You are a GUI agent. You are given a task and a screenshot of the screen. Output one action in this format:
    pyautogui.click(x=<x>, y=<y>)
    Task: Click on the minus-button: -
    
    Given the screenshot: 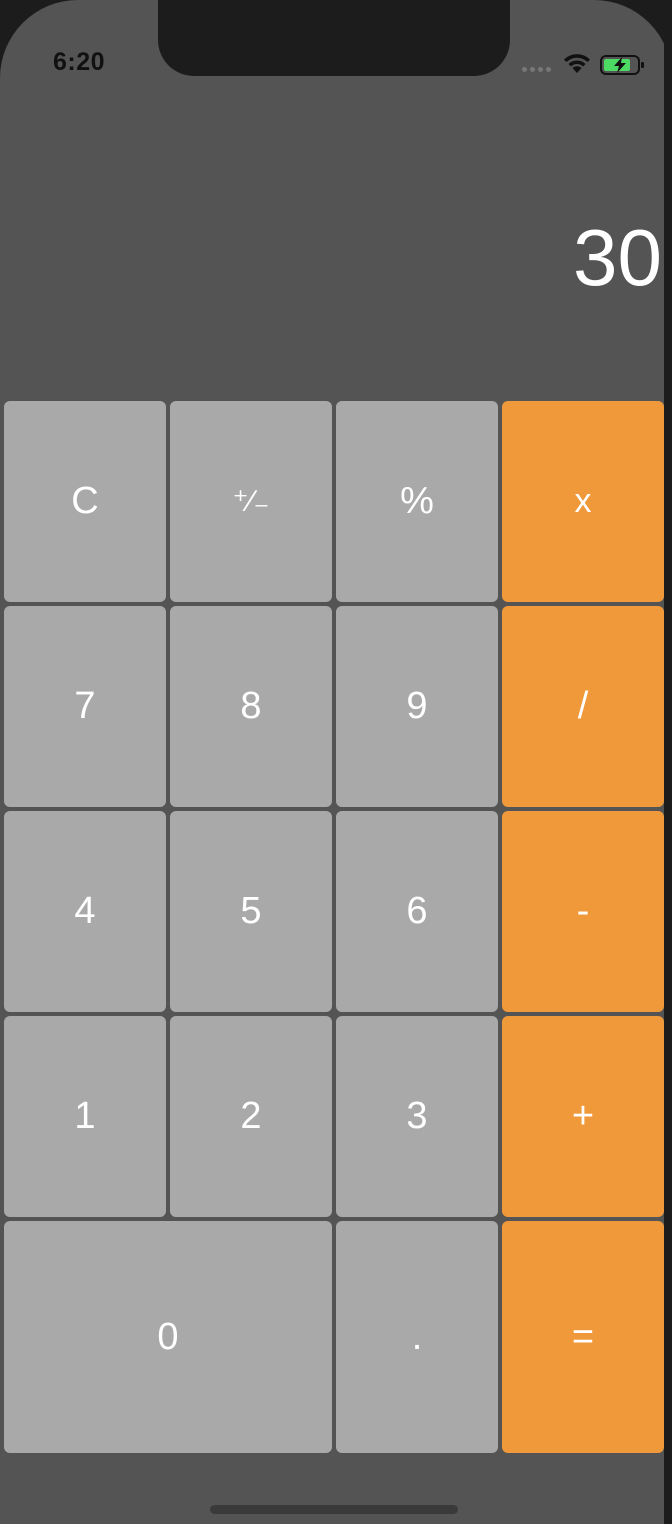 What is the action you would take?
    pyautogui.click(x=583, y=911)
    